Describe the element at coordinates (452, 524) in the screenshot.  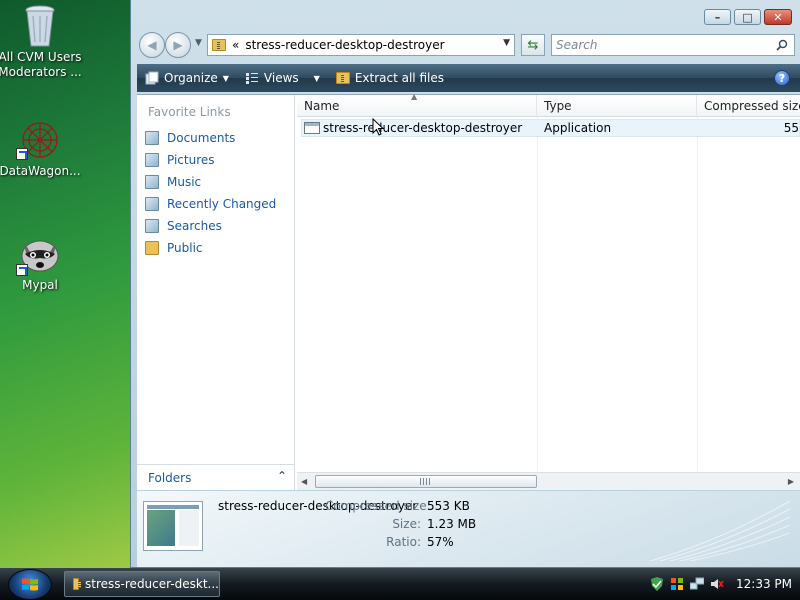
I see `details-value: 1.23 MB` at that location.